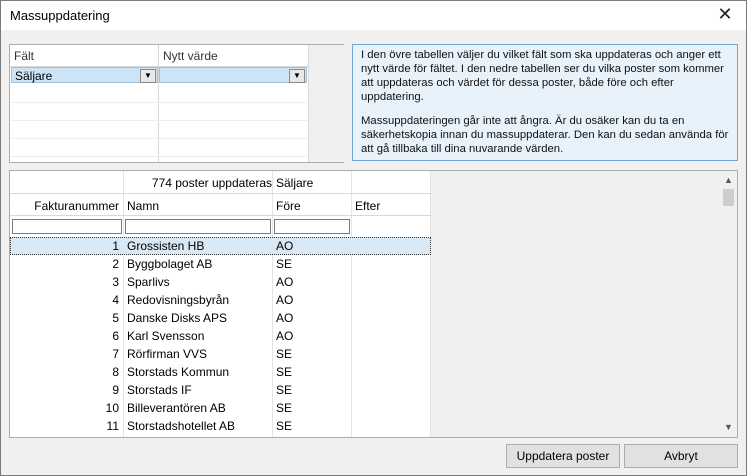 Image resolution: width=747 pixels, height=476 pixels. Describe the element at coordinates (115, 390) in the screenshot. I see `cell-invoice-number: 9` at that location.